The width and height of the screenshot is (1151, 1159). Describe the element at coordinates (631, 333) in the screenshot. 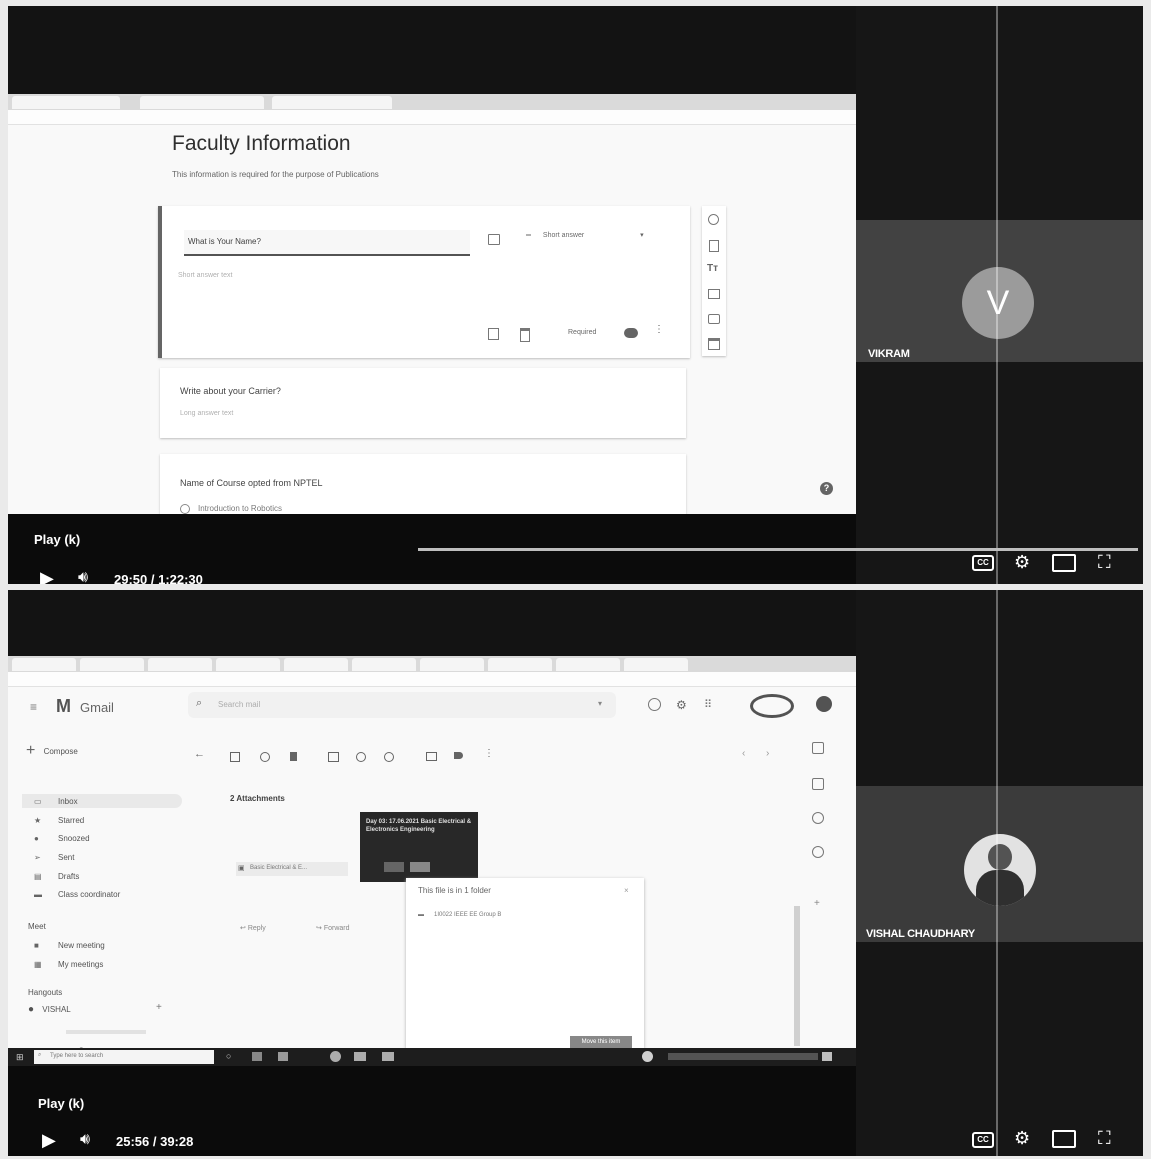

I see `required-toggle` at that location.